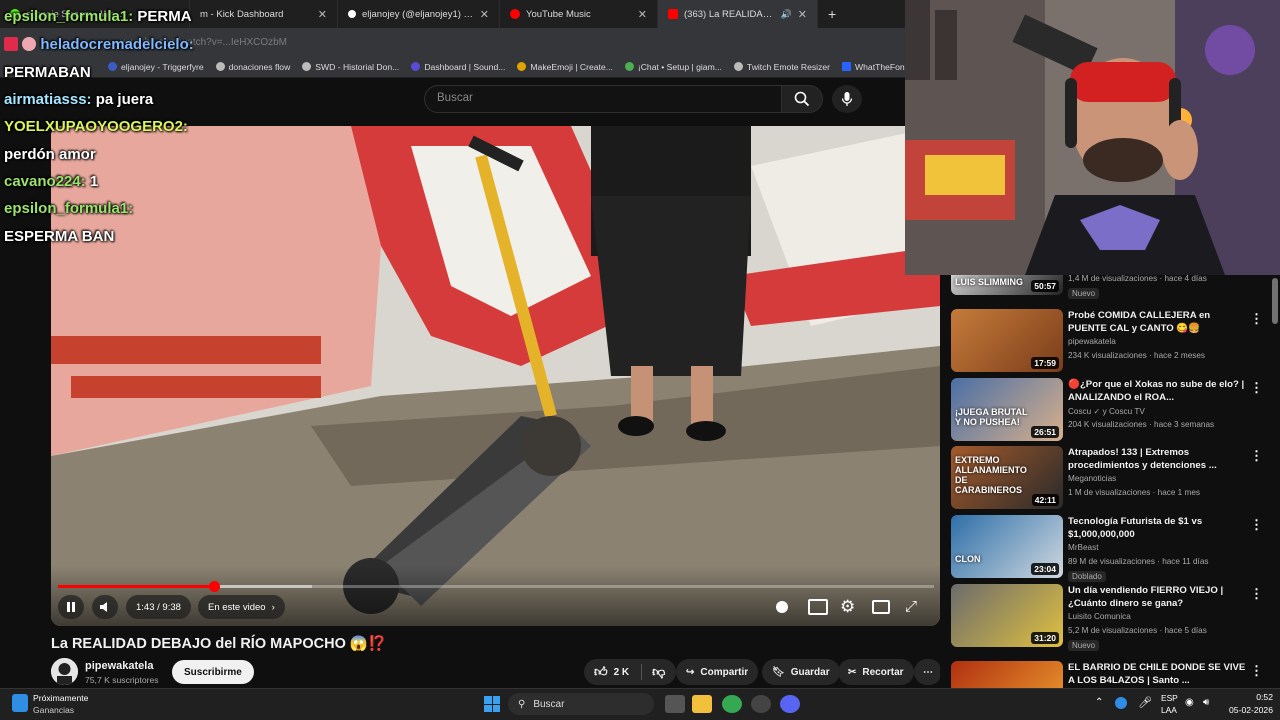 The height and width of the screenshot is (720, 1280). Describe the element at coordinates (690, 672) in the screenshot. I see `share-icon: ↪` at that location.